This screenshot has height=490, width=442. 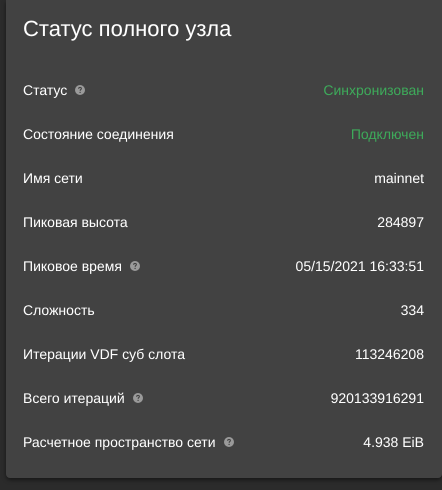 I want to click on field-value: mainnet, so click(x=399, y=178).